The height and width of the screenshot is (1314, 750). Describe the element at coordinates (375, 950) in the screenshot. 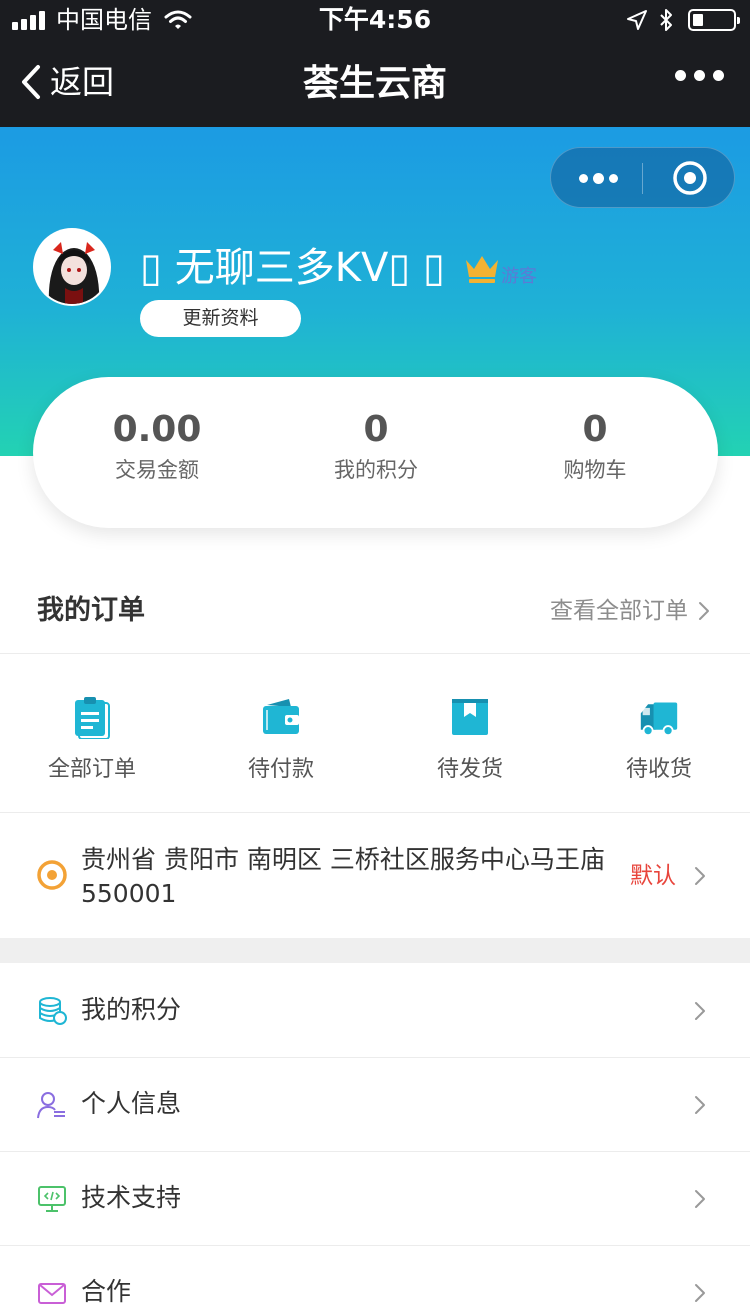

I see `section-divider` at that location.